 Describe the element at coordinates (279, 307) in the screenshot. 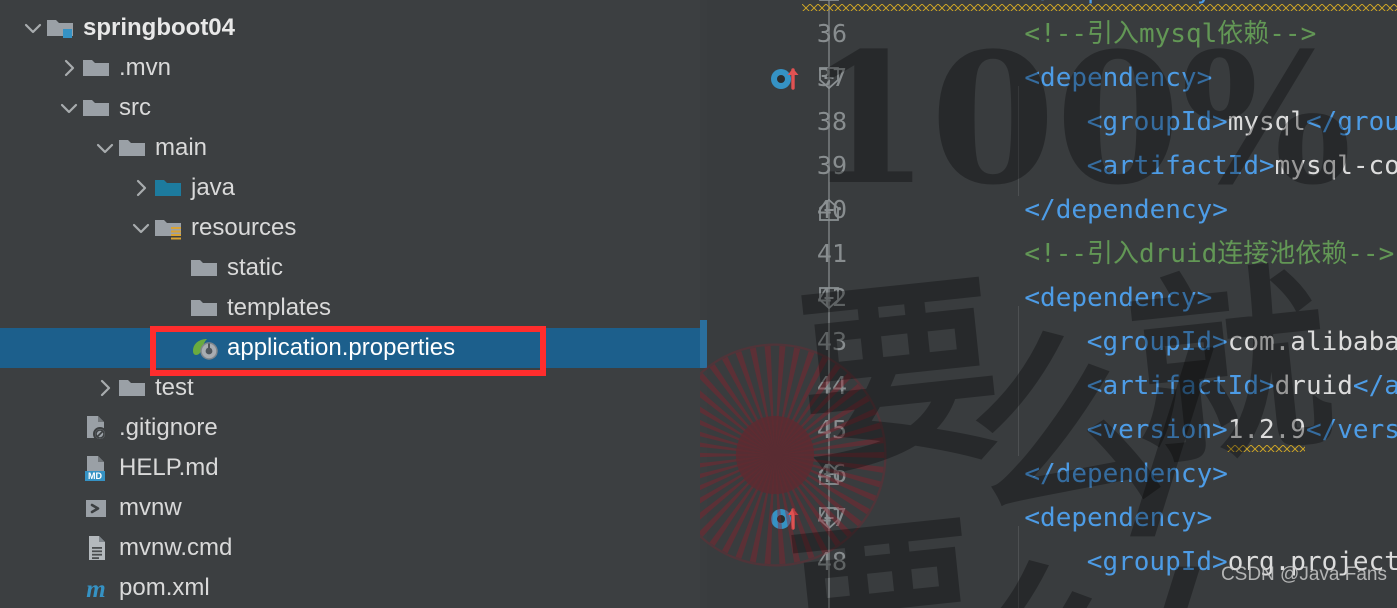

I see `tree-node-label: templates` at that location.